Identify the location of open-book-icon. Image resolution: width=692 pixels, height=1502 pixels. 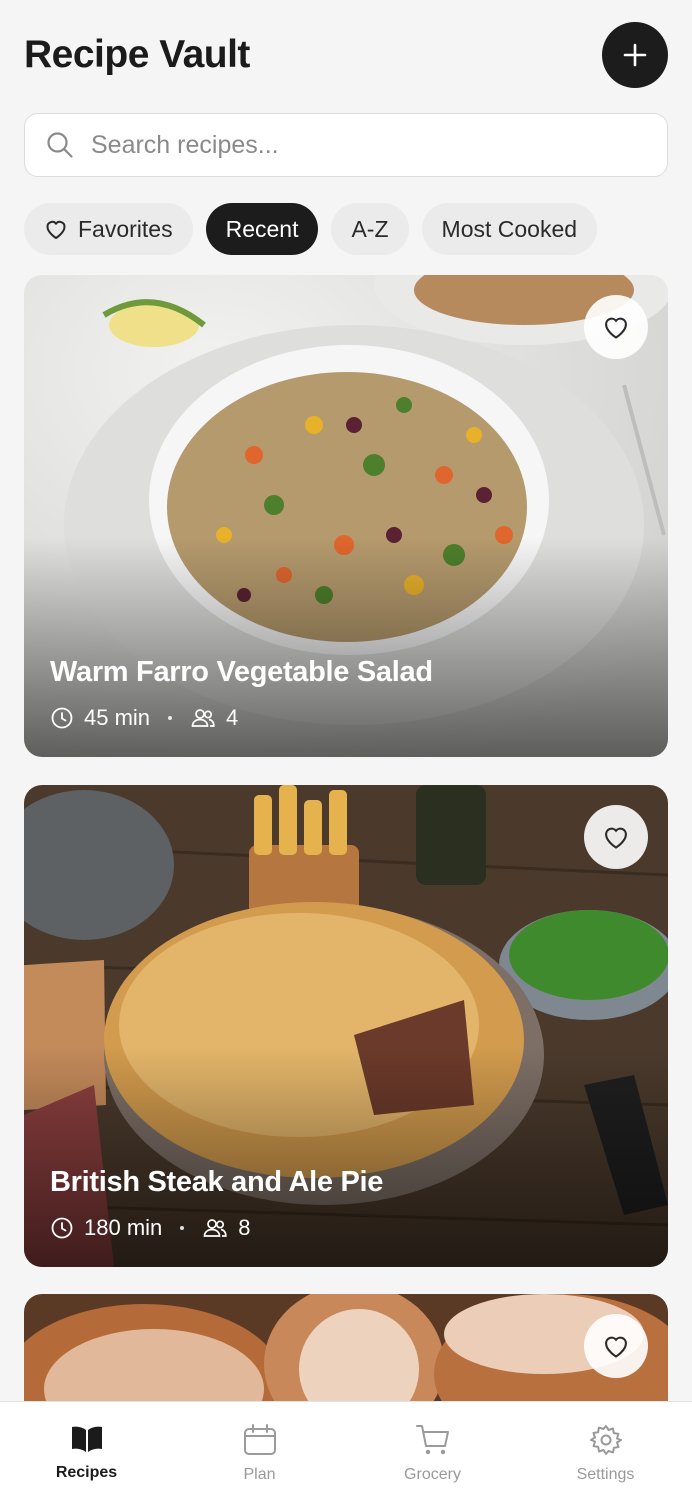
(86, 1439).